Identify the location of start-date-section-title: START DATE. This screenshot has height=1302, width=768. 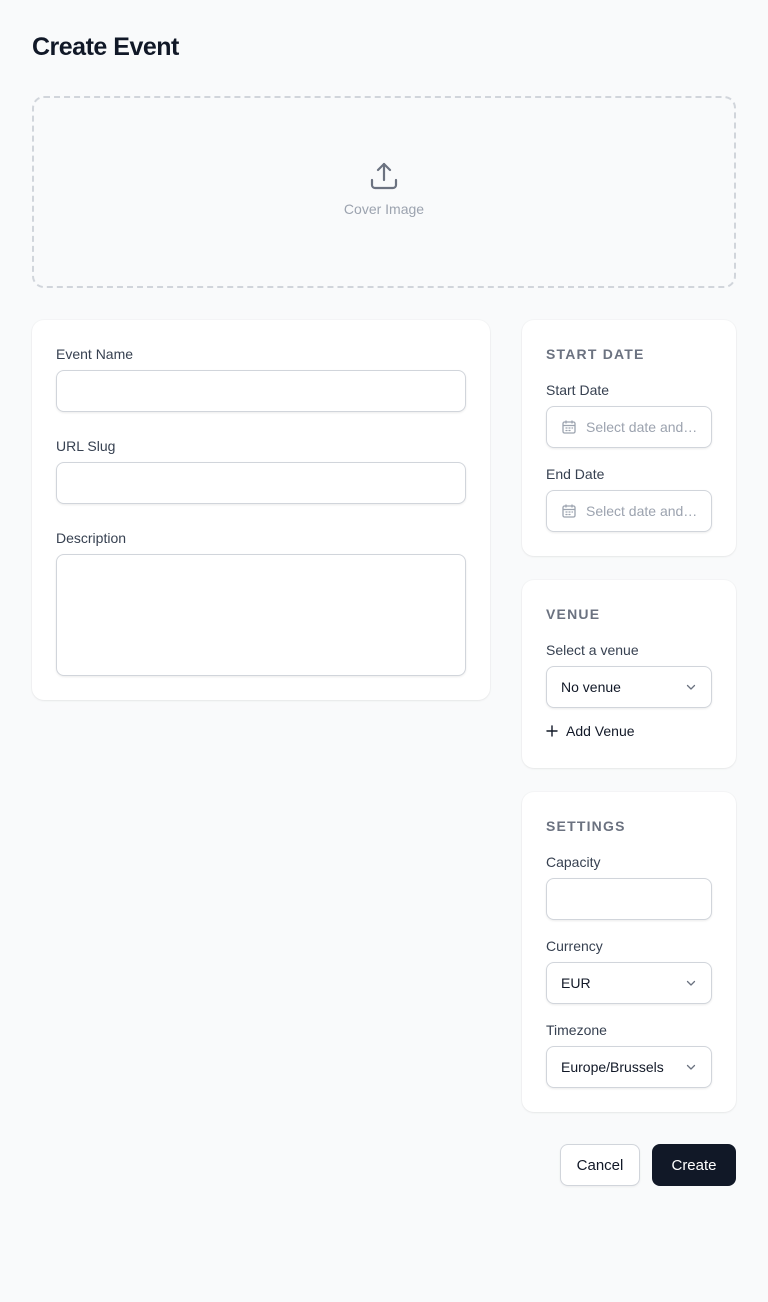
(595, 354).